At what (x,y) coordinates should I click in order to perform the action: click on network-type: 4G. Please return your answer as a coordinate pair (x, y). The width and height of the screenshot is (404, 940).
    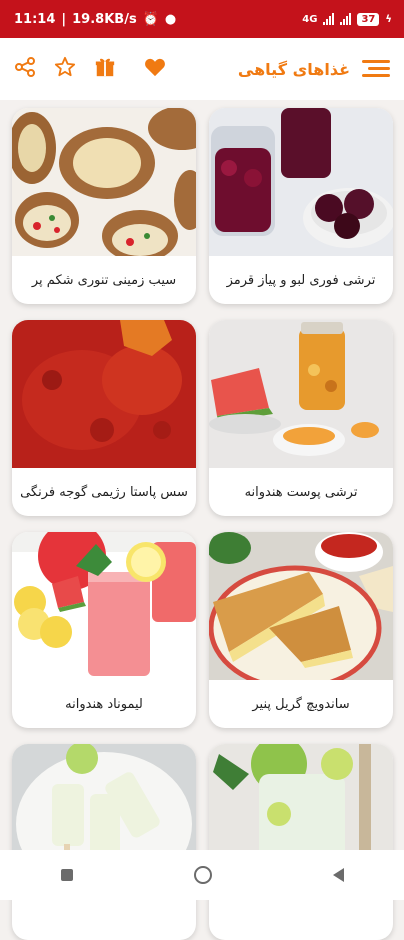
    Looking at the image, I should click on (310, 19).